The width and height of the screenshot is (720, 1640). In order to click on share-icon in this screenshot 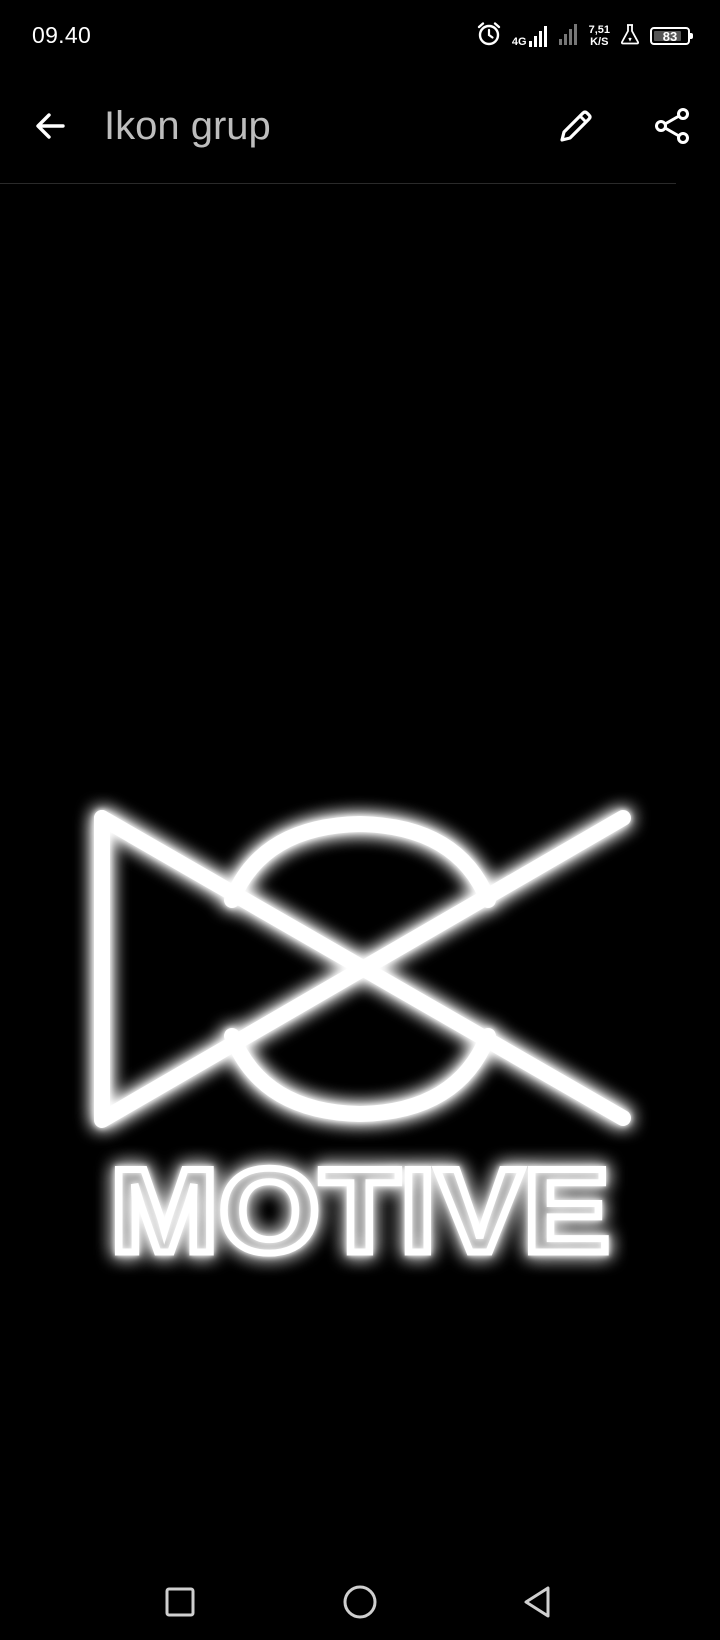, I will do `click(672, 126)`.